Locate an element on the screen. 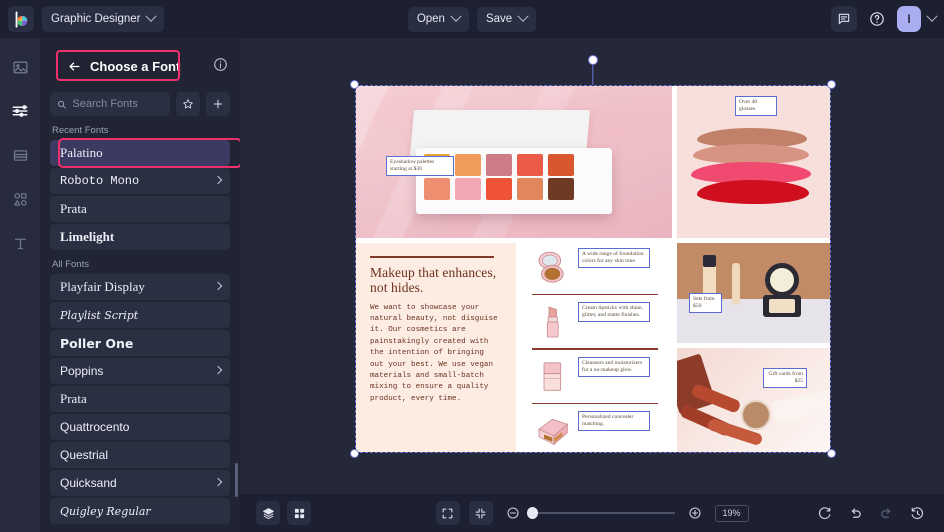 The width and height of the screenshot is (944, 532). font-row-quattrocento: Quattrocento is located at coordinates (140, 427).